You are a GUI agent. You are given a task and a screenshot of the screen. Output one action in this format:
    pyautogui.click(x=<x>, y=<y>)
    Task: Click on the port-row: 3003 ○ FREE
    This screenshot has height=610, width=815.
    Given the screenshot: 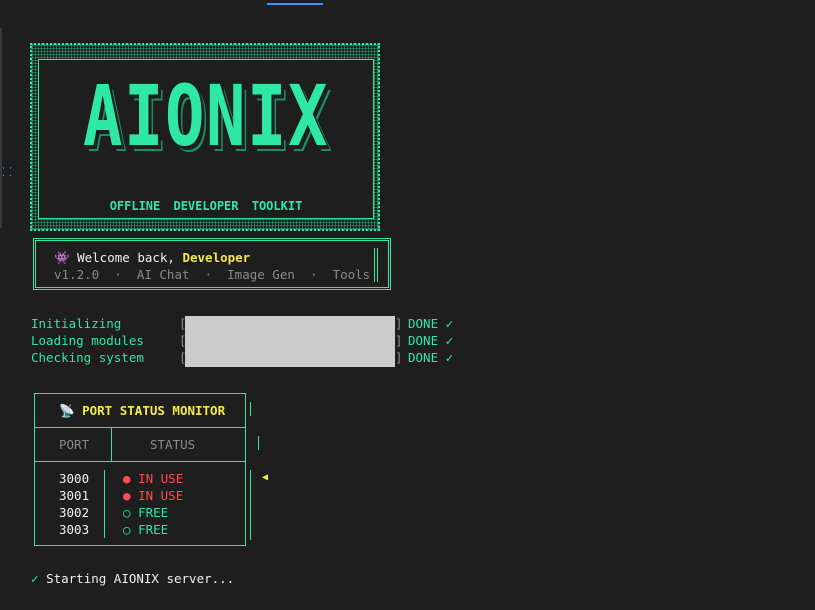 What is the action you would take?
    pyautogui.click(x=149, y=530)
    